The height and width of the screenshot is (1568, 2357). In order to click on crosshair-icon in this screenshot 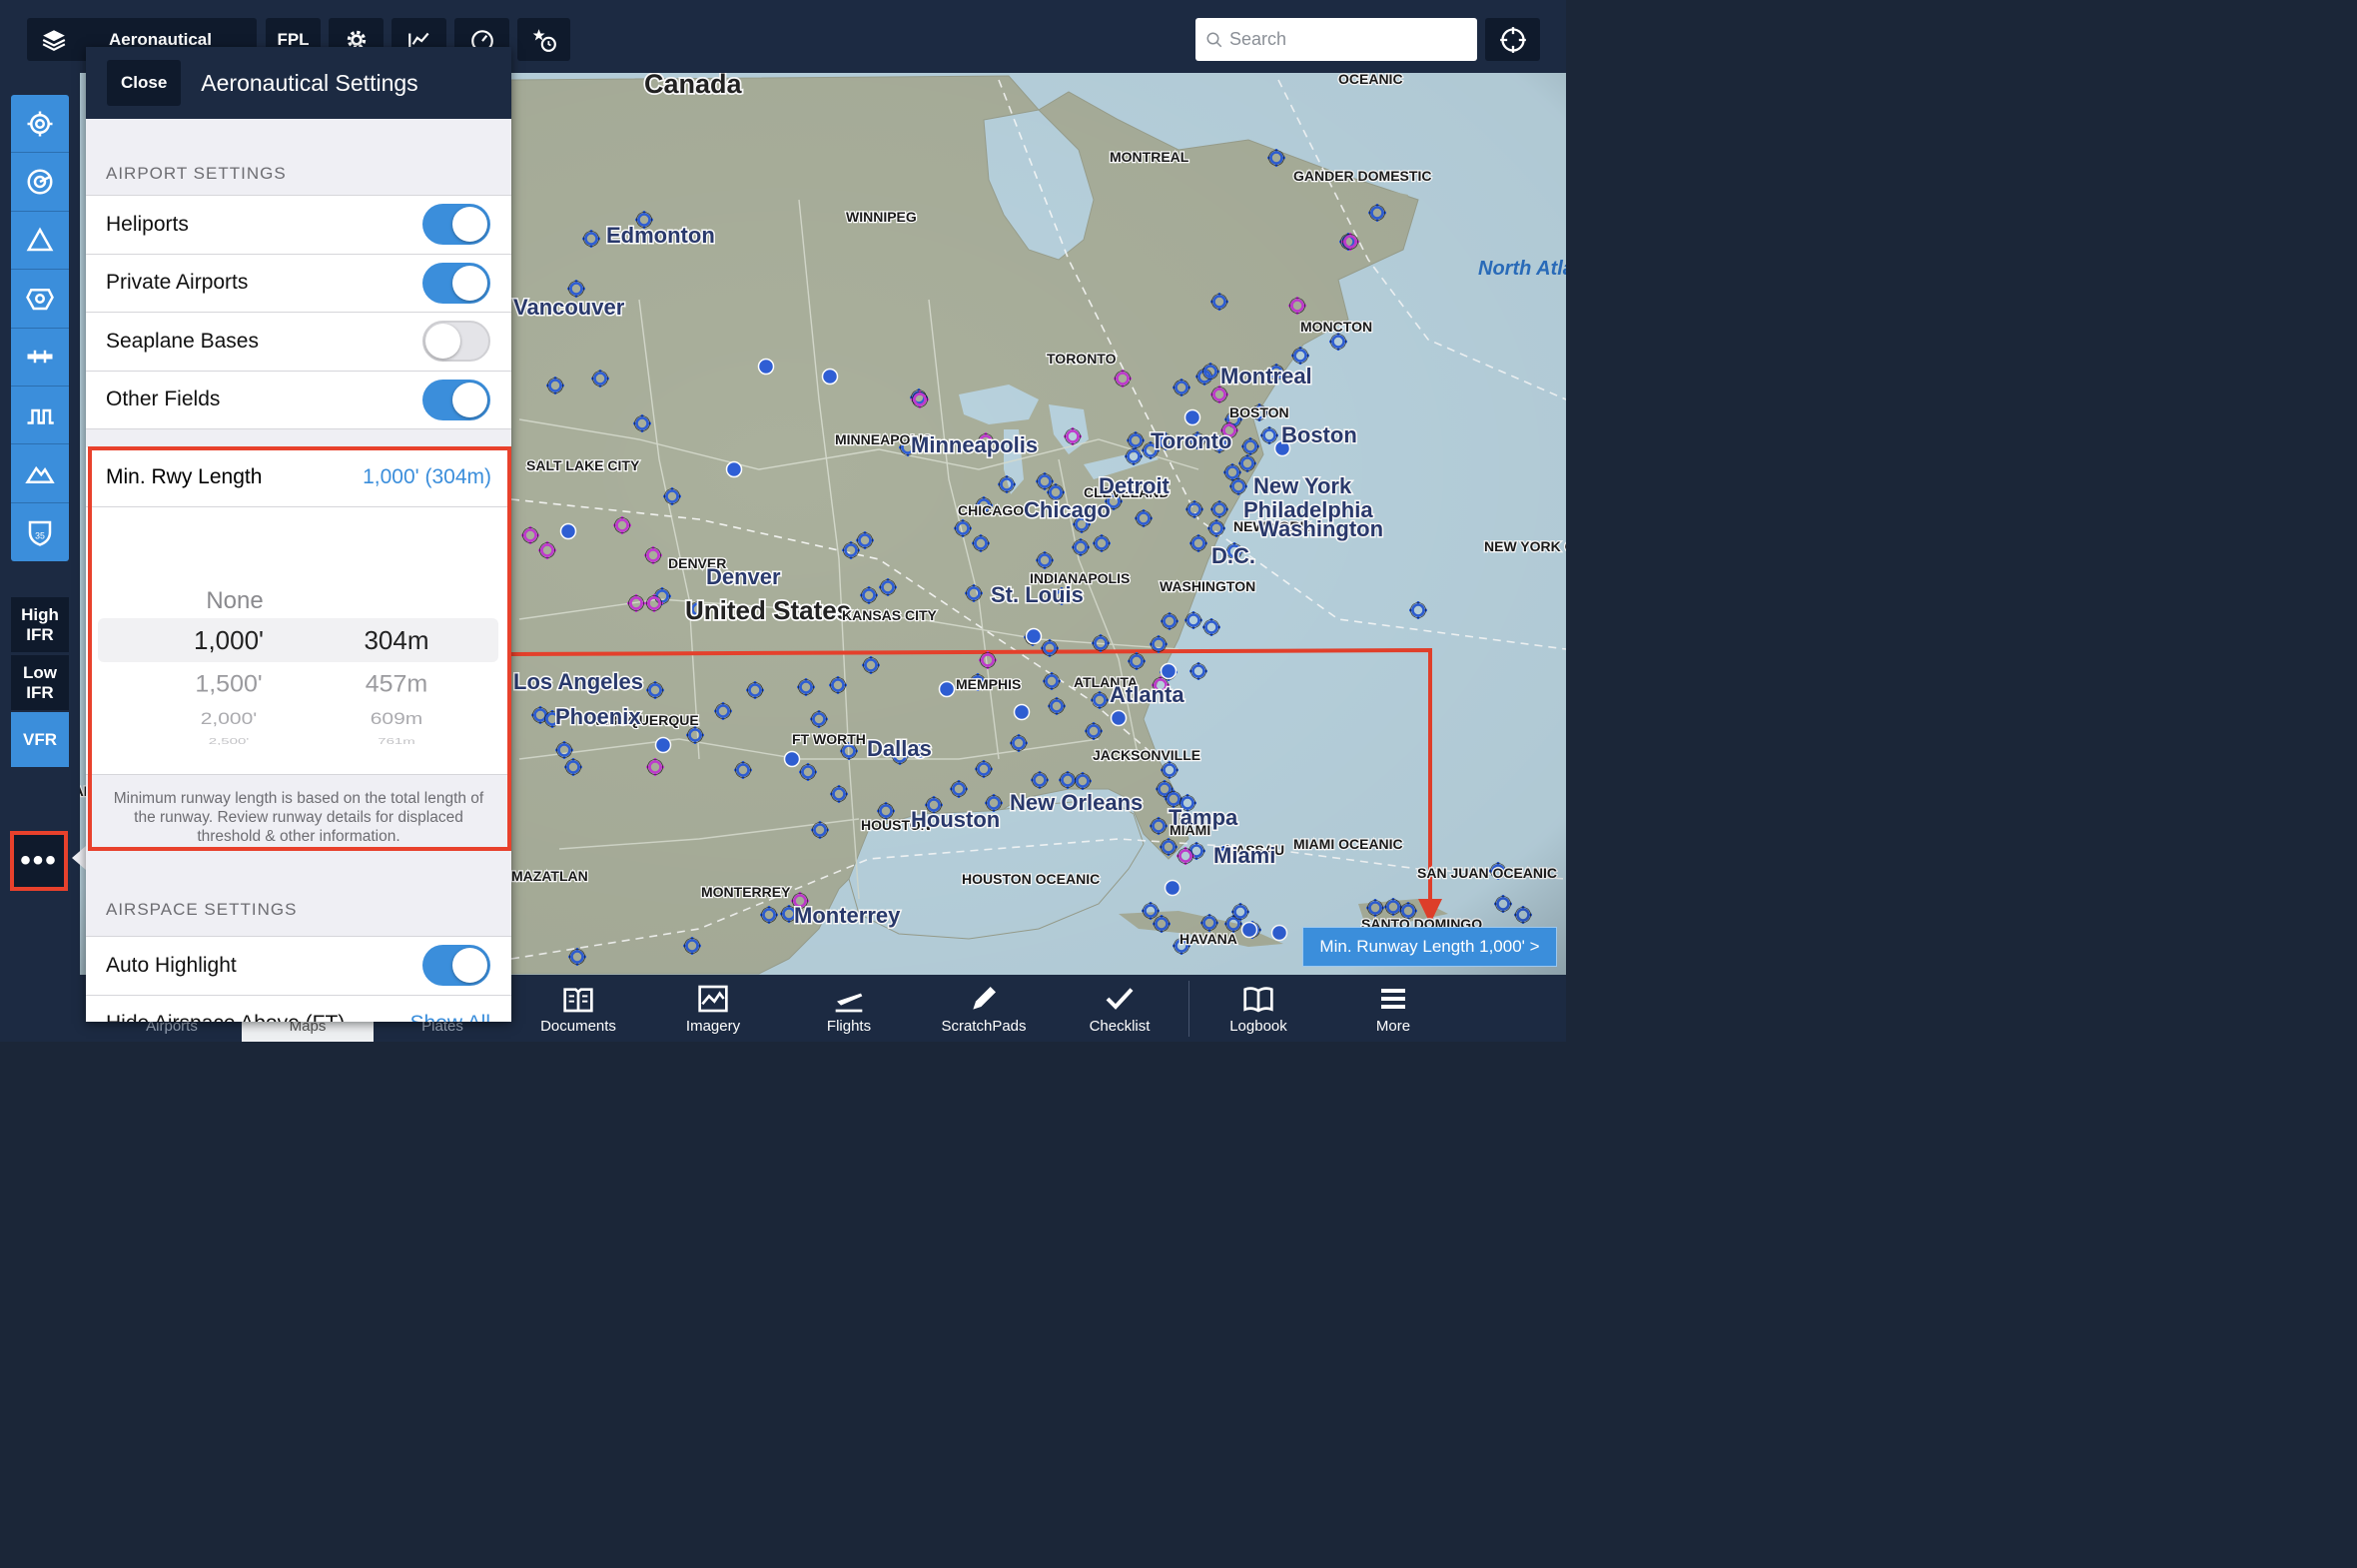, I will do `click(1513, 39)`.